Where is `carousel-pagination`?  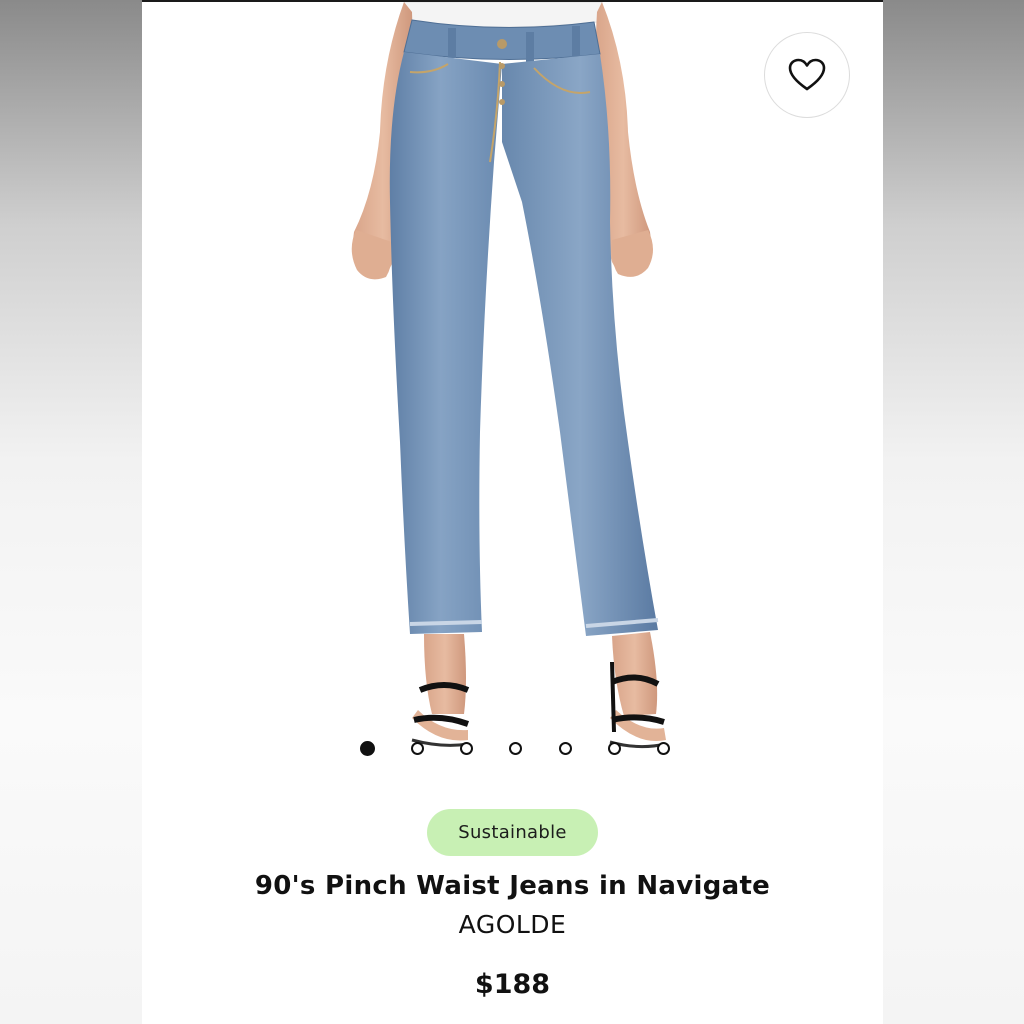 carousel-pagination is located at coordinates (515, 748).